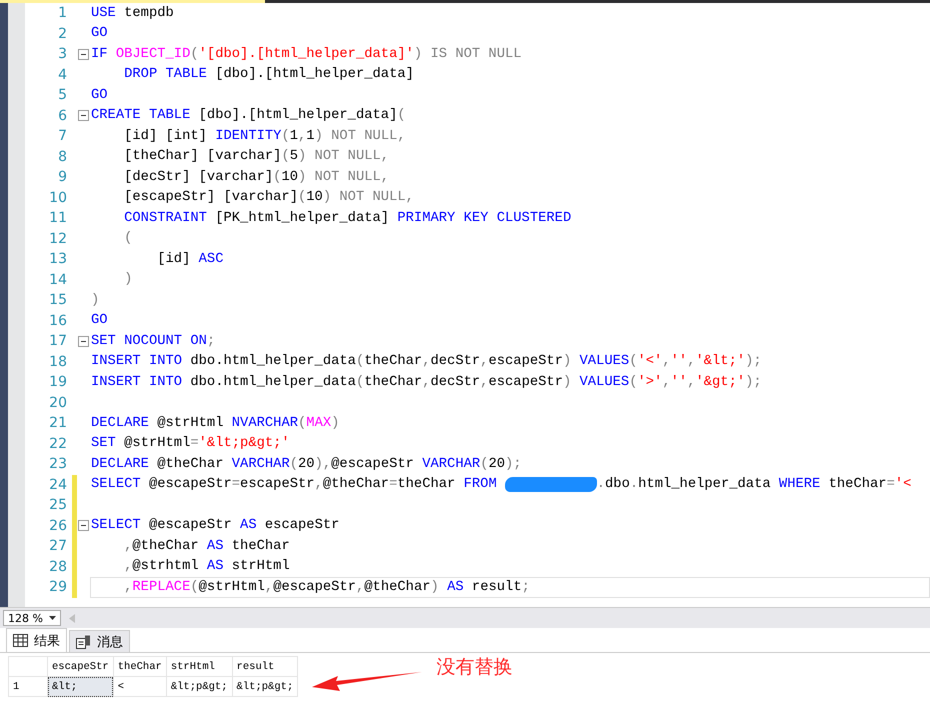 This screenshot has width=930, height=701. What do you see at coordinates (57, 259) in the screenshot?
I see `line-number: 13` at bounding box center [57, 259].